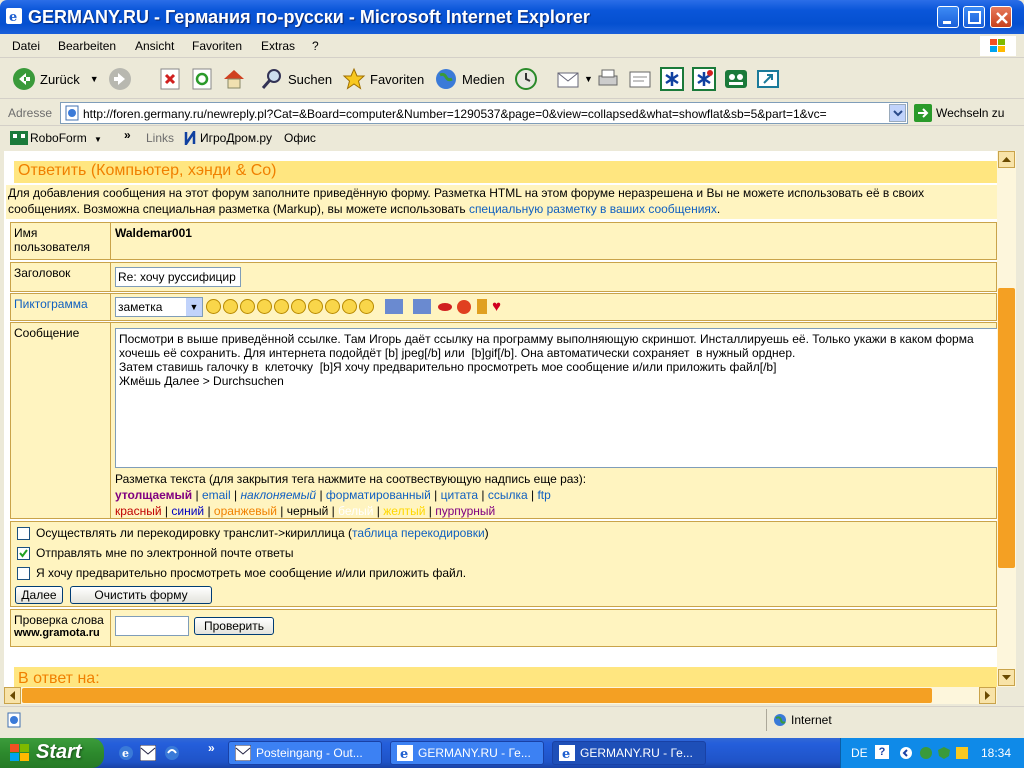  I want to click on frown-icon, so click(230, 306).